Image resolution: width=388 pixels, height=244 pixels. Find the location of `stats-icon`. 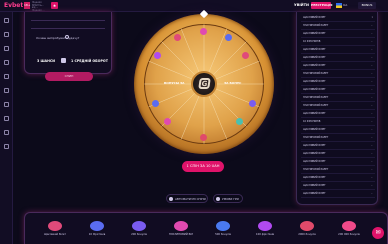

stats-icon is located at coordinates (6, 132).